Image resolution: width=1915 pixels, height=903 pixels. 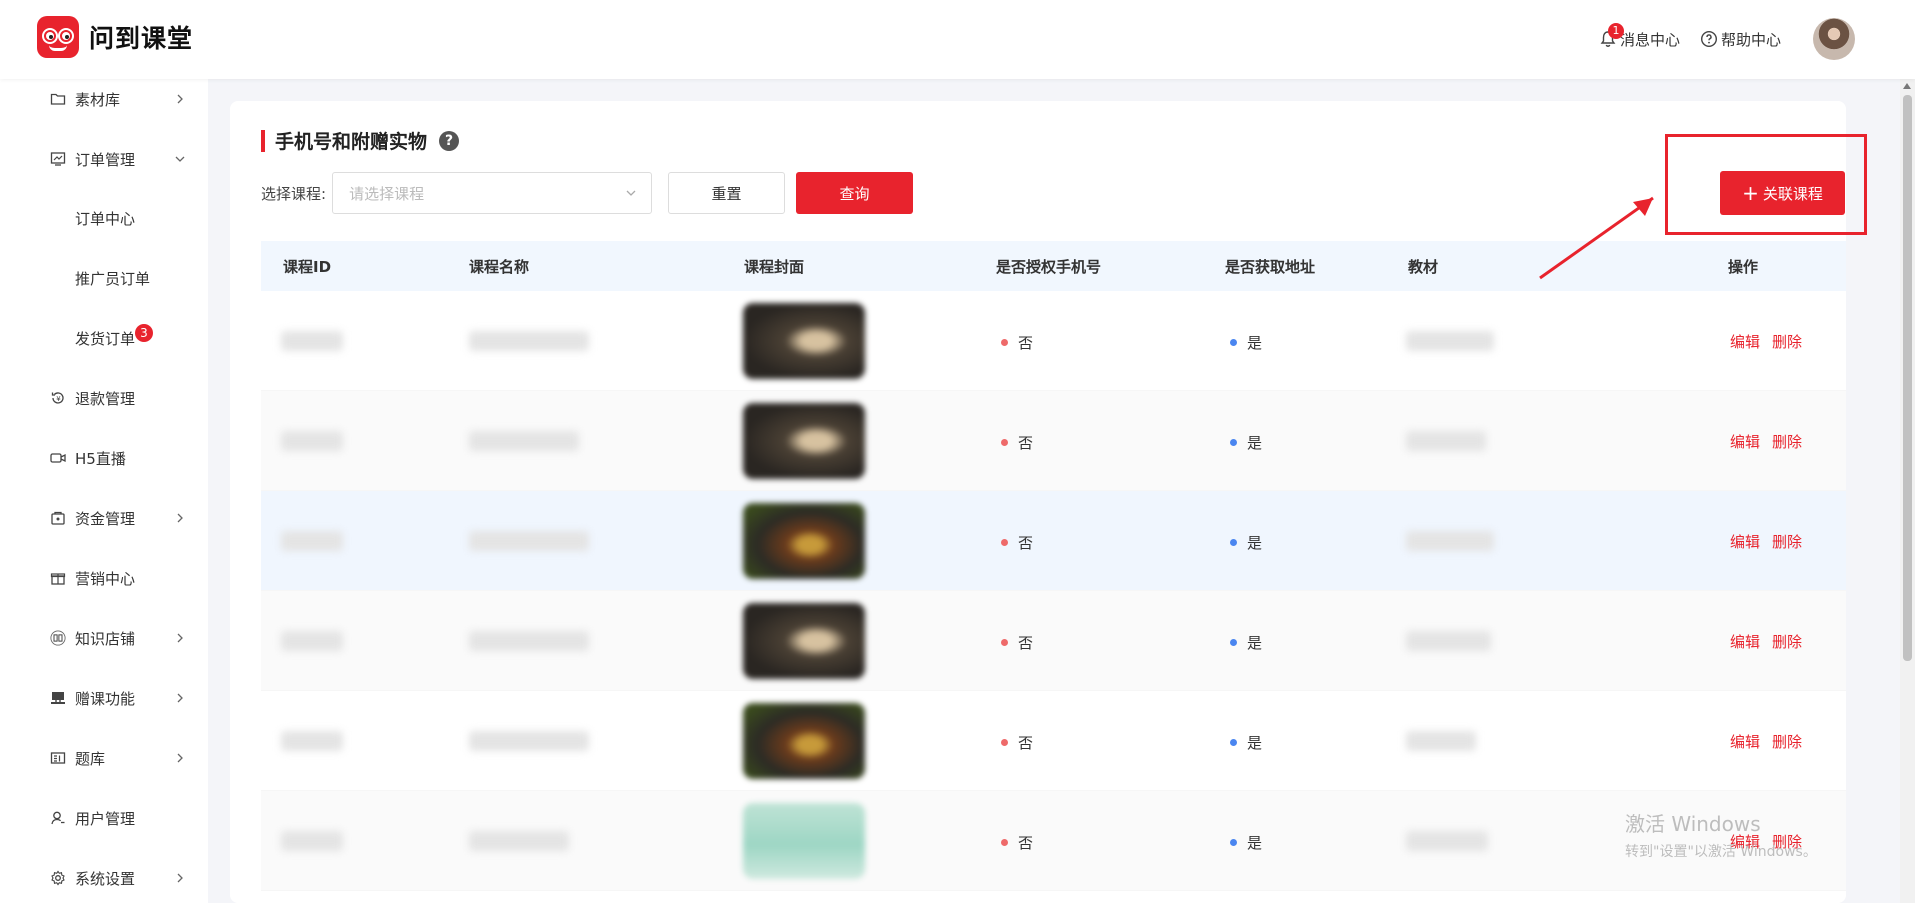 What do you see at coordinates (804, 541) in the screenshot?
I see `course-cover-image` at bounding box center [804, 541].